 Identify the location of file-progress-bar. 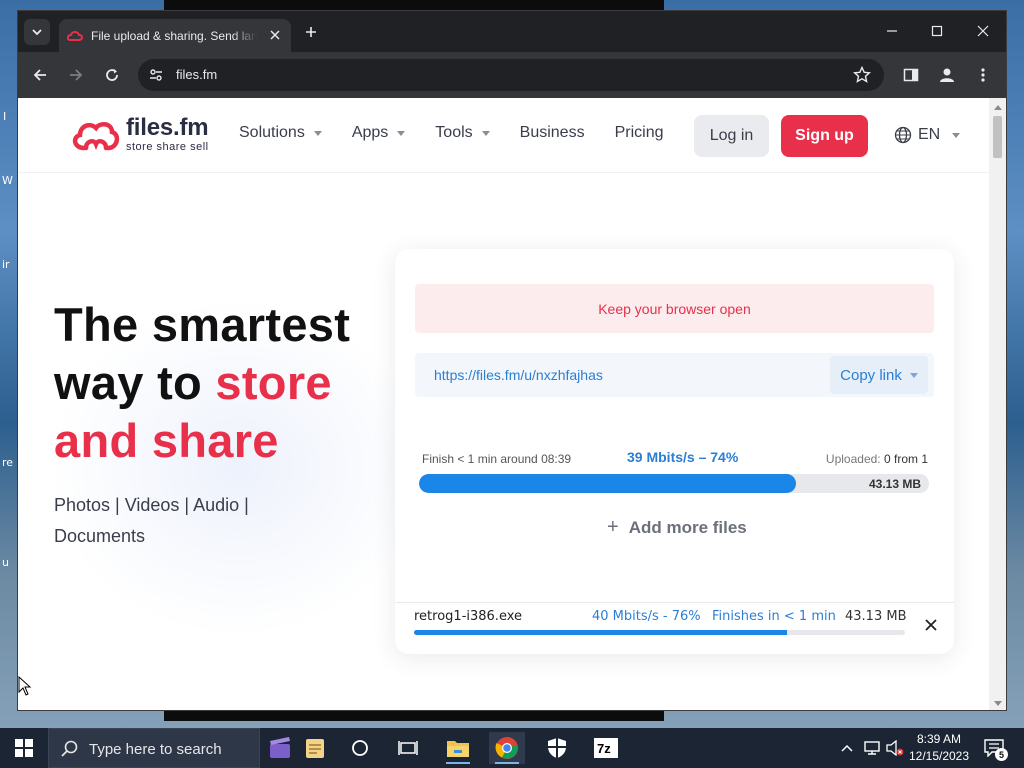
(659, 632).